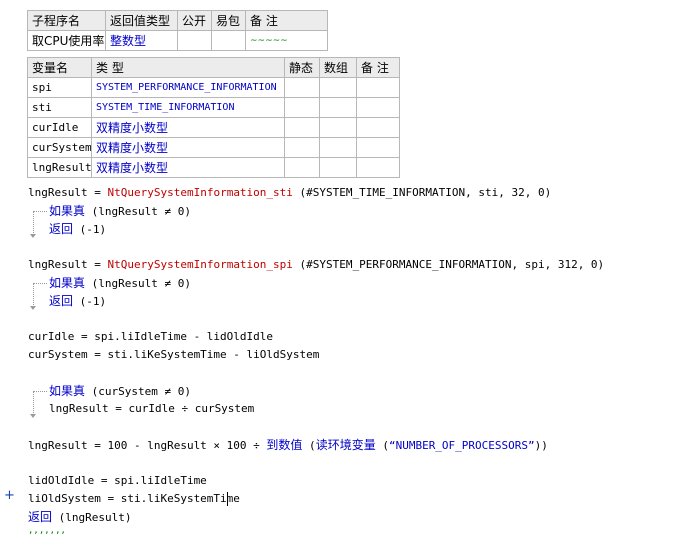  Describe the element at coordinates (47, 531) in the screenshot. I see `comment-line: ,,,,,,,` at that location.